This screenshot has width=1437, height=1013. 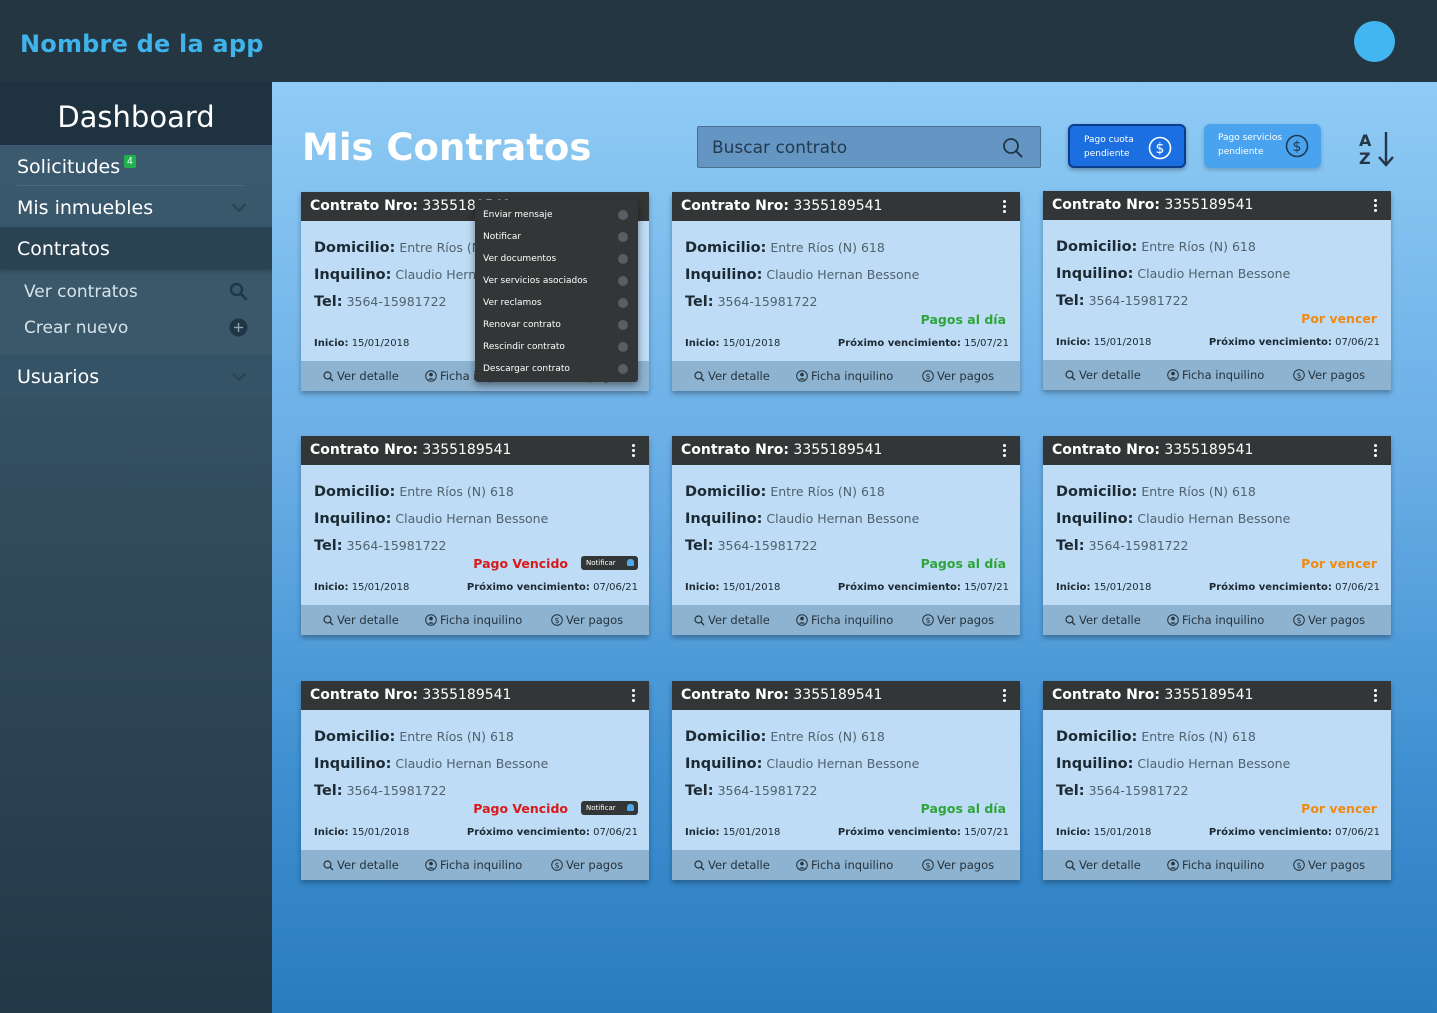 I want to click on sidebar-item-usuarios: Usuarios, so click(x=136, y=376).